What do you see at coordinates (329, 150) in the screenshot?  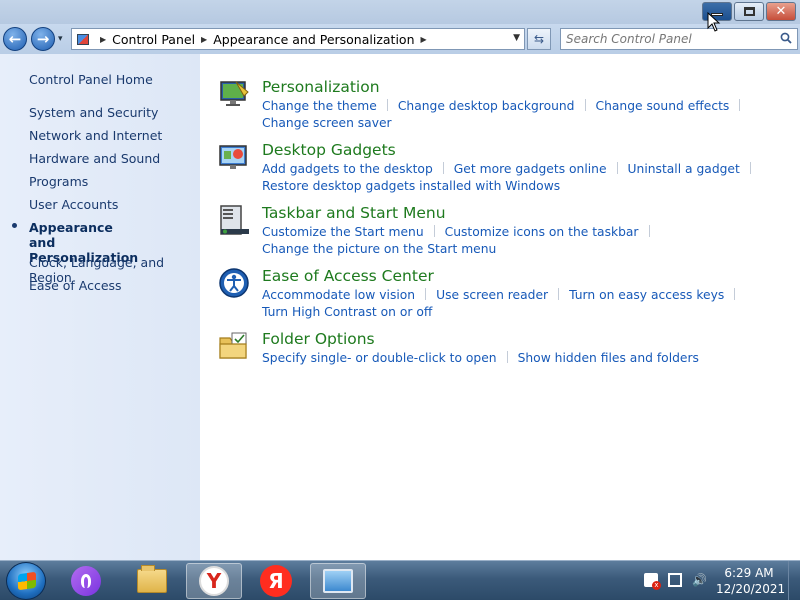 I see `section-title-desktop-gadgets: Desktop Gadgets` at bounding box center [329, 150].